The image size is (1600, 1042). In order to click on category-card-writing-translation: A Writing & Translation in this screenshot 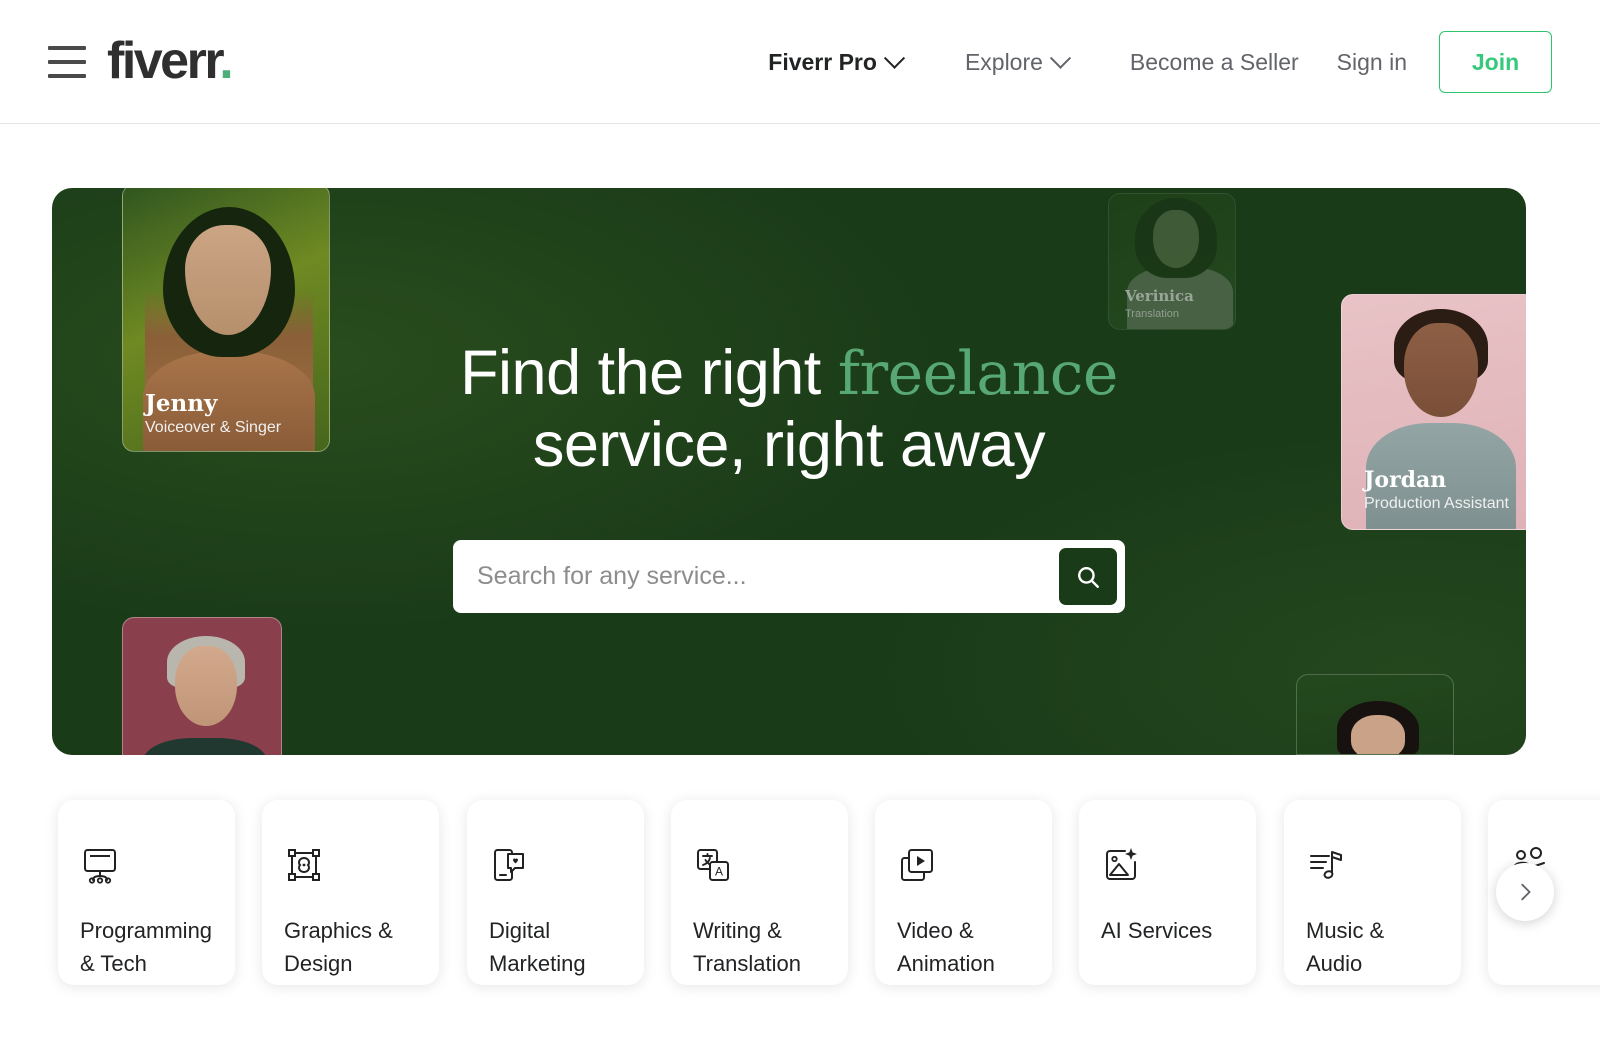, I will do `click(759, 892)`.